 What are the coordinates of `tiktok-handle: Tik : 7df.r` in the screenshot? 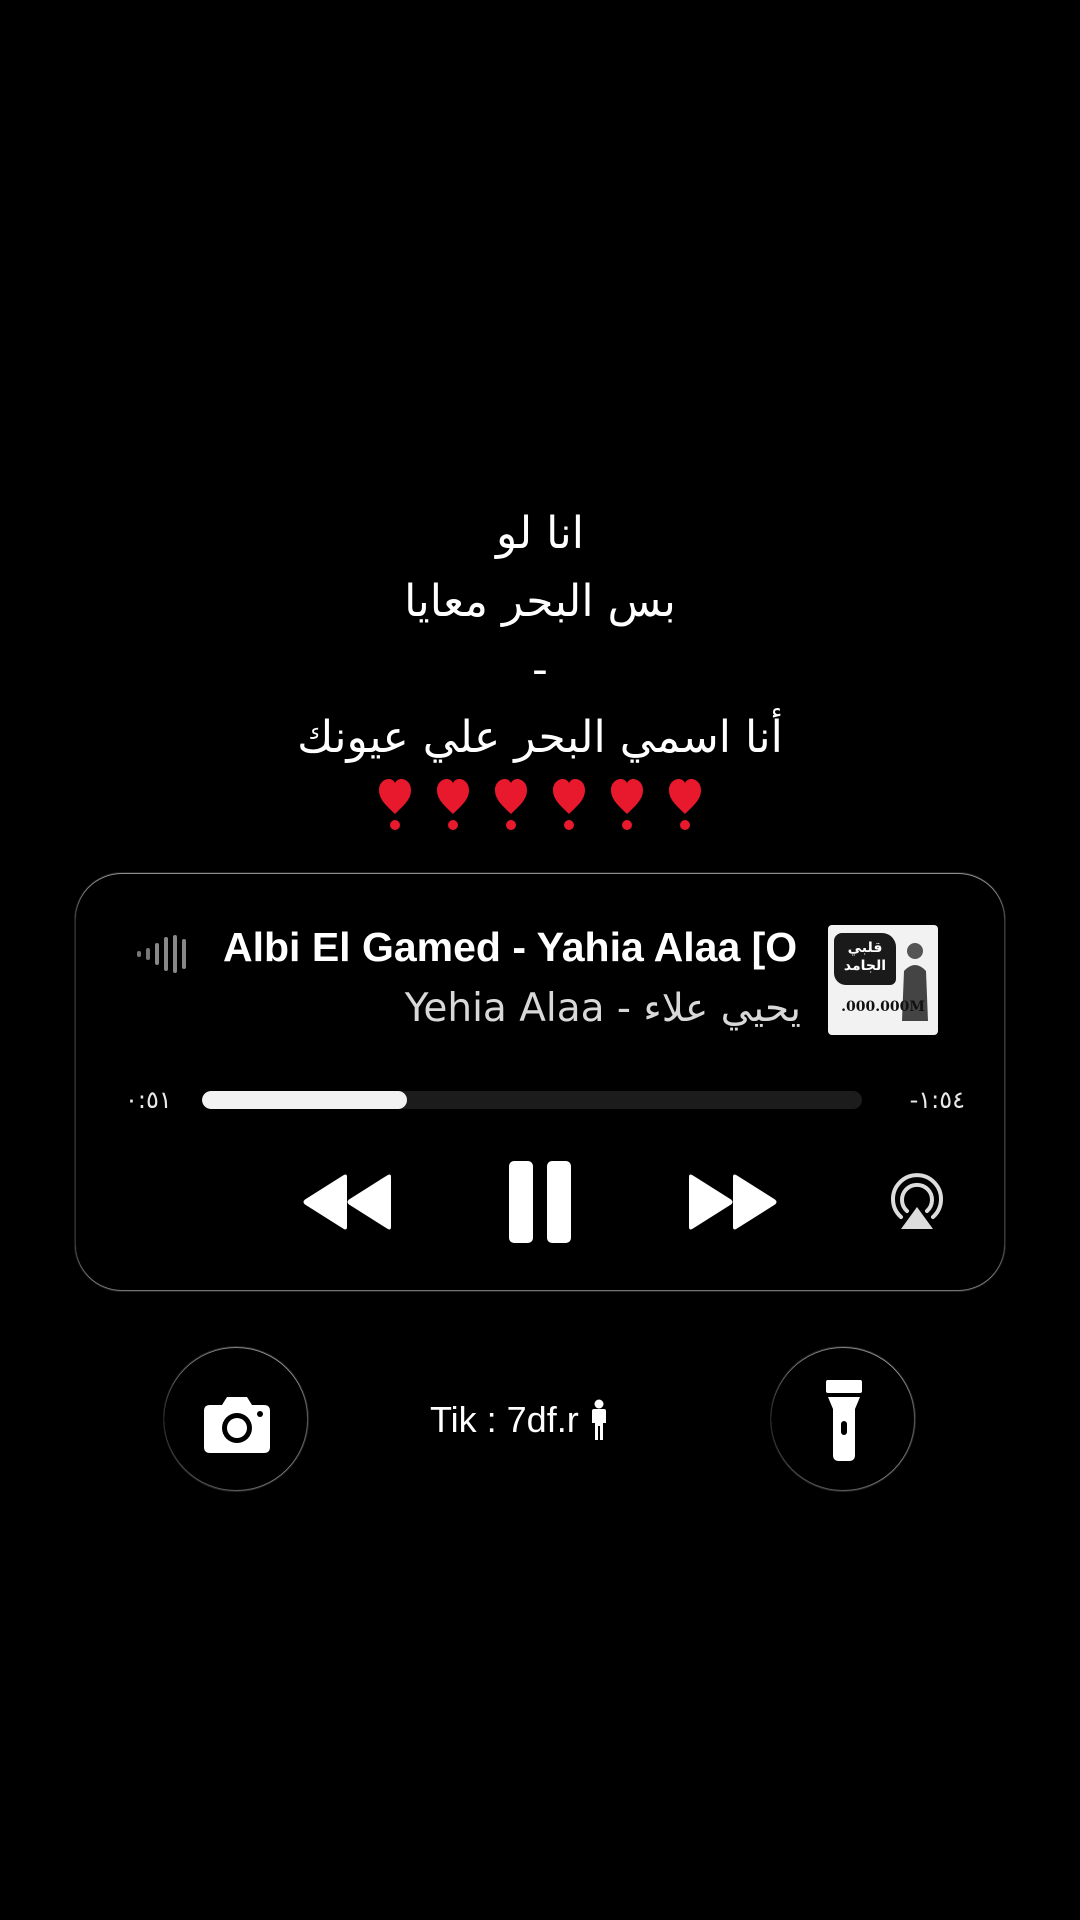 It's located at (519, 1420).